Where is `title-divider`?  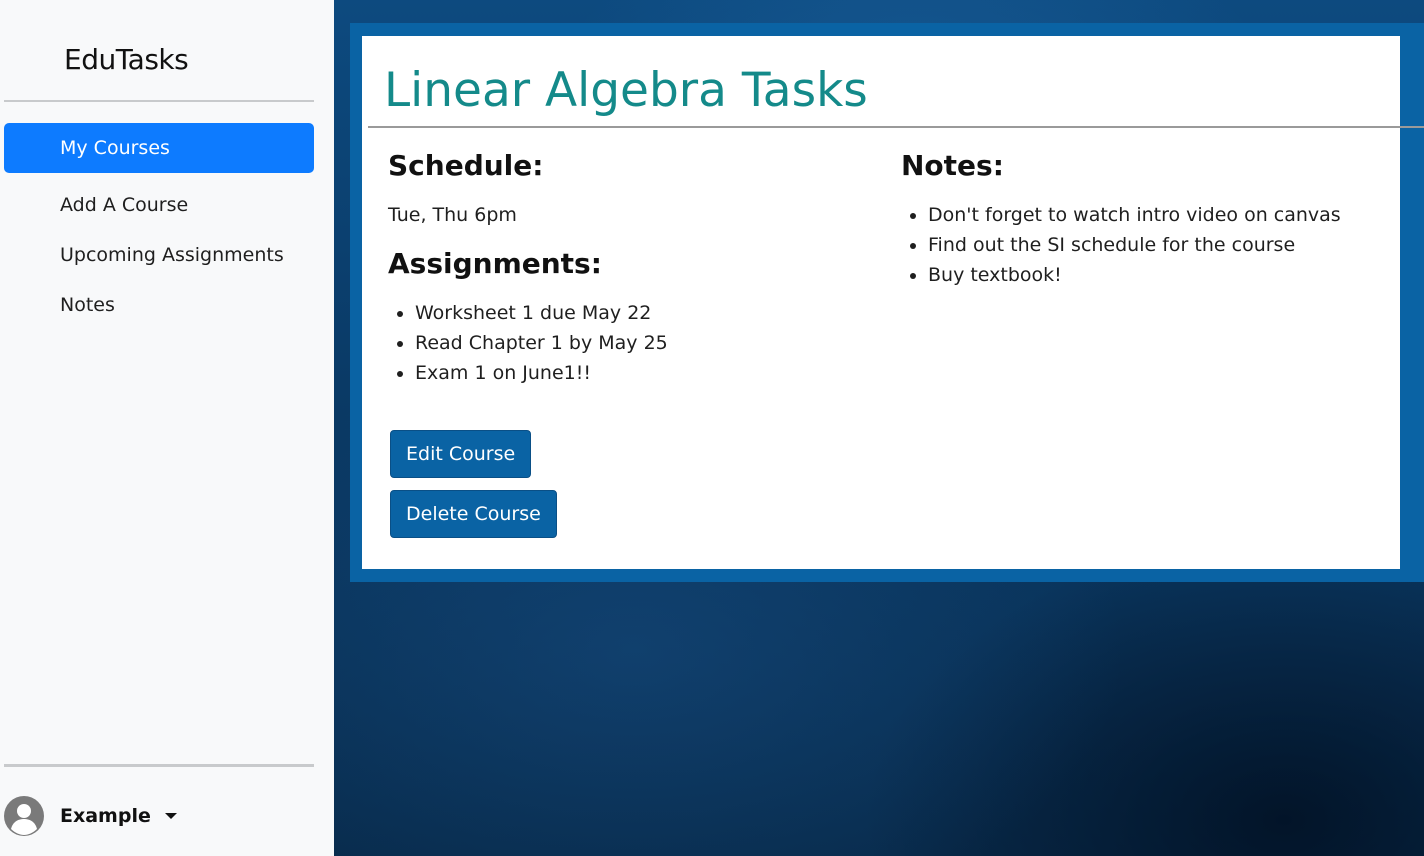 title-divider is located at coordinates (896, 127).